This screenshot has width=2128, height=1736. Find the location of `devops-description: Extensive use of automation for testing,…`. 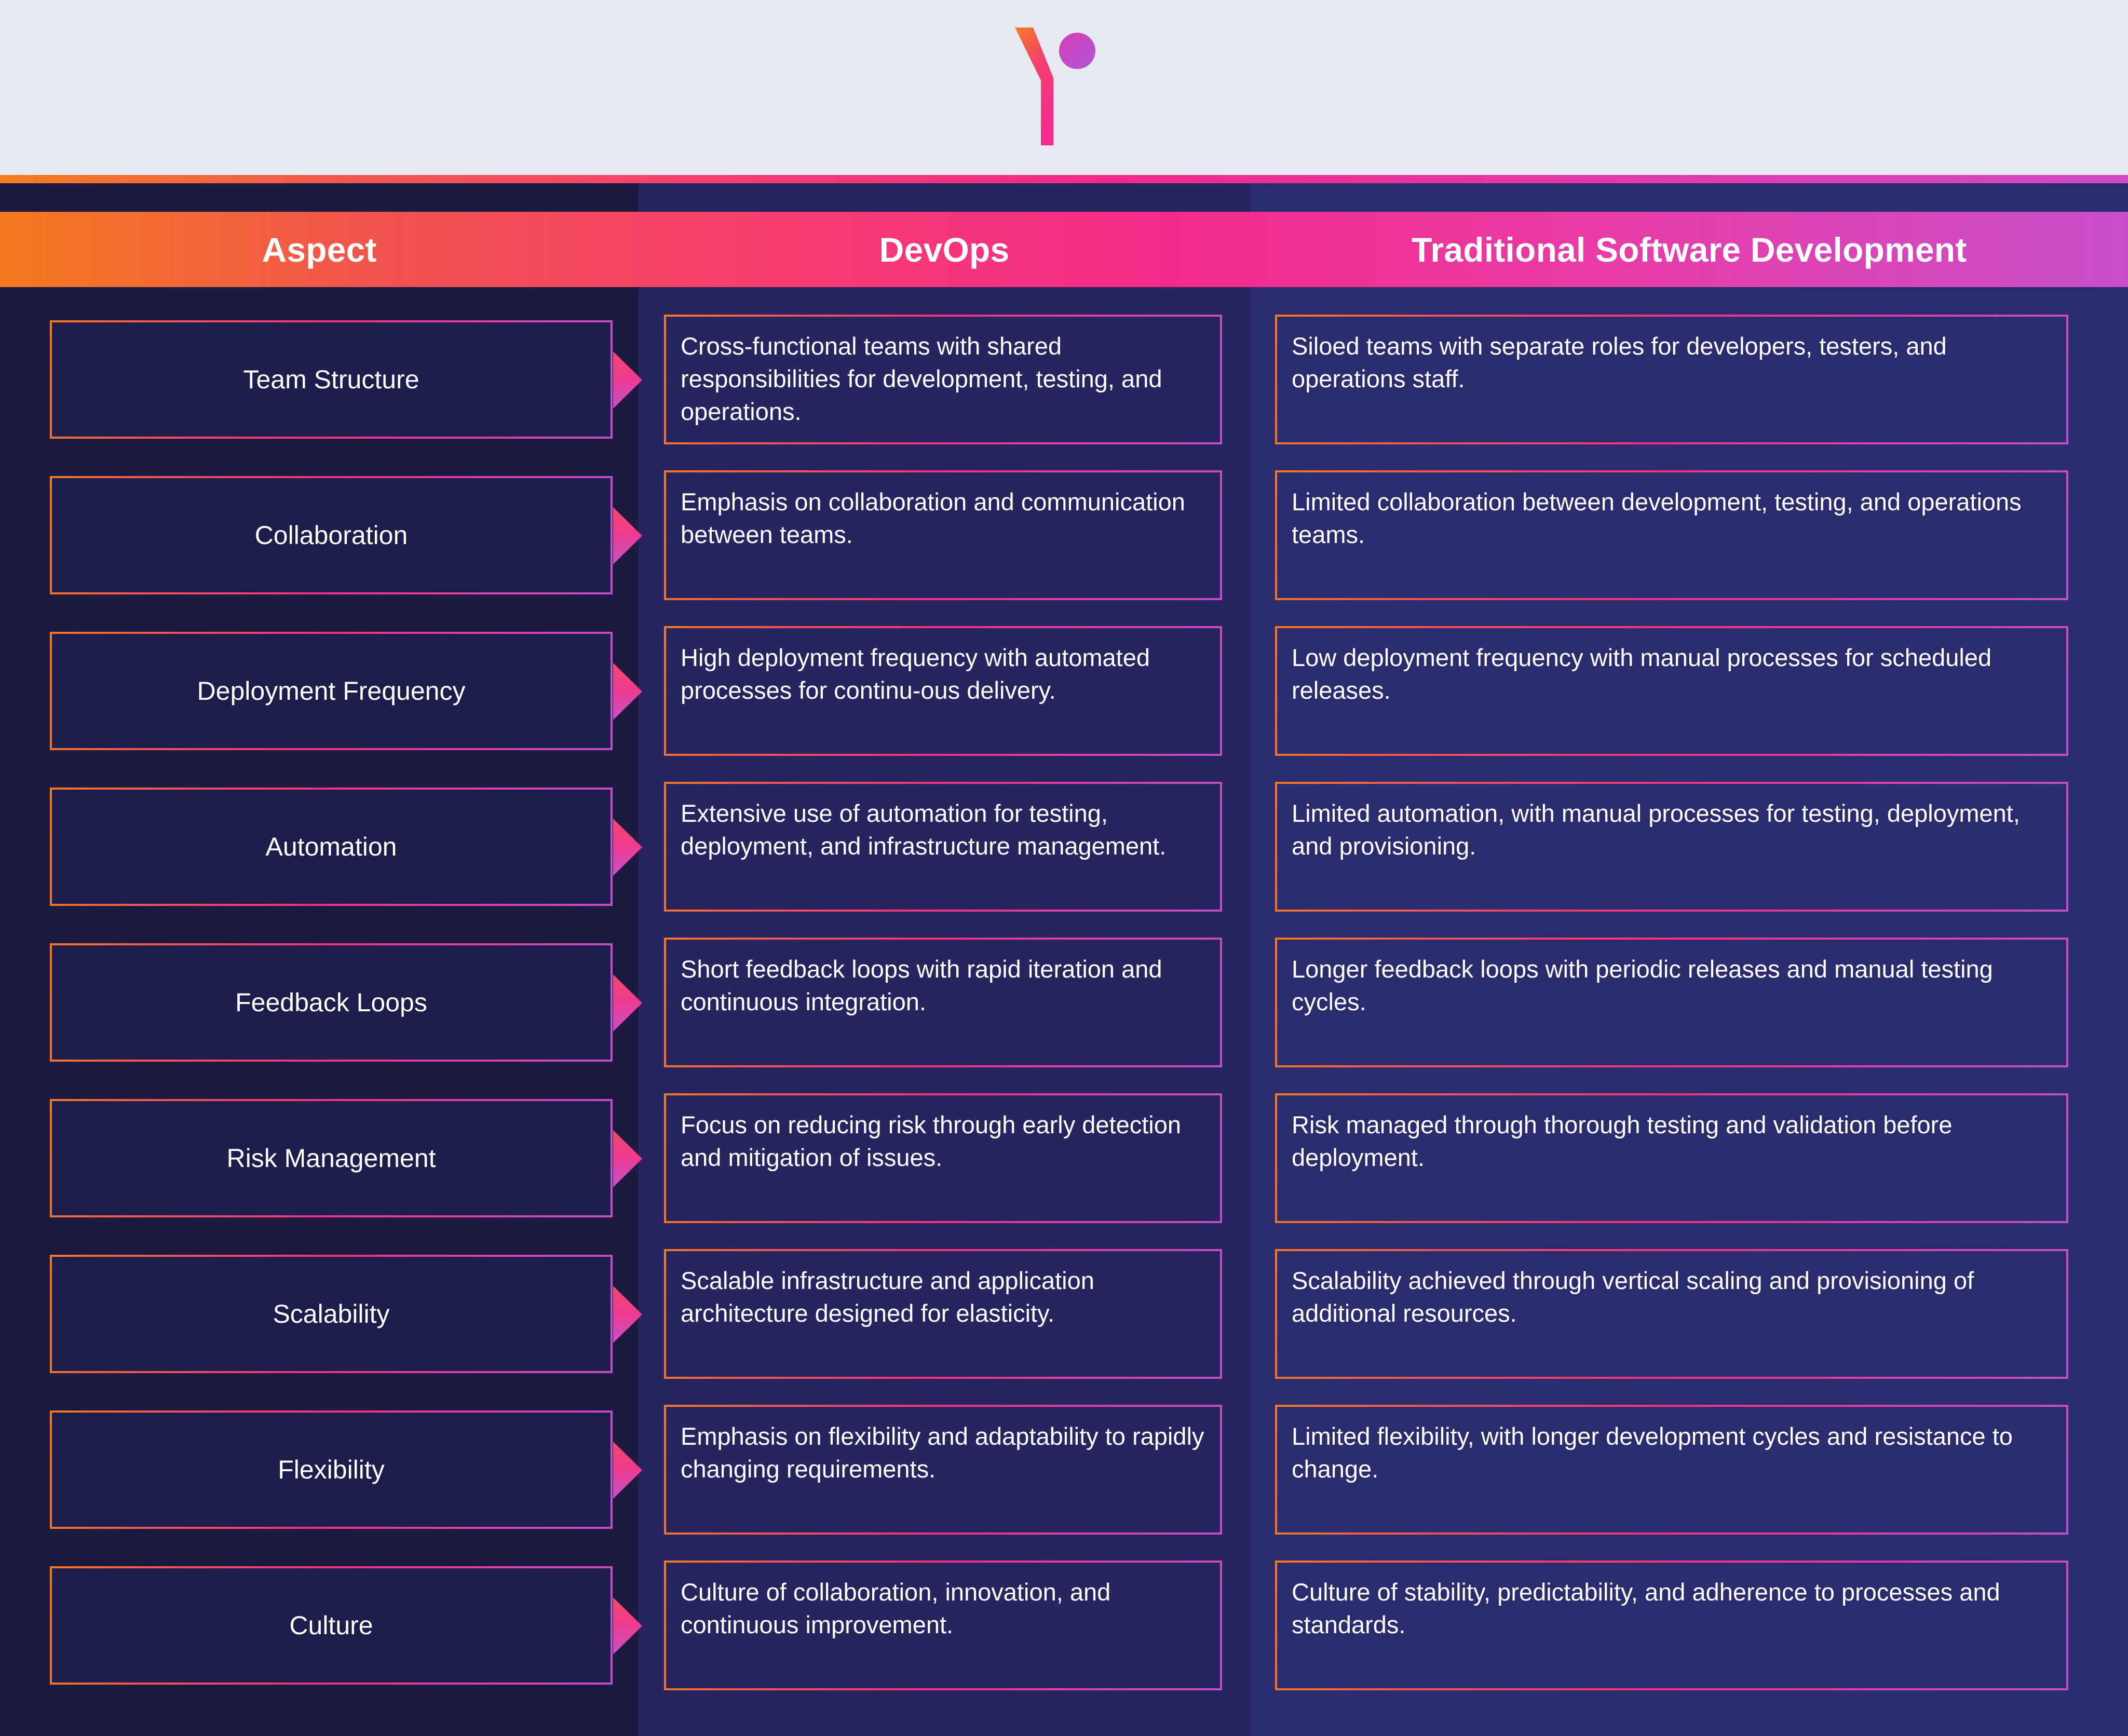

devops-description: Extensive use of automation for testing,… is located at coordinates (924, 830).